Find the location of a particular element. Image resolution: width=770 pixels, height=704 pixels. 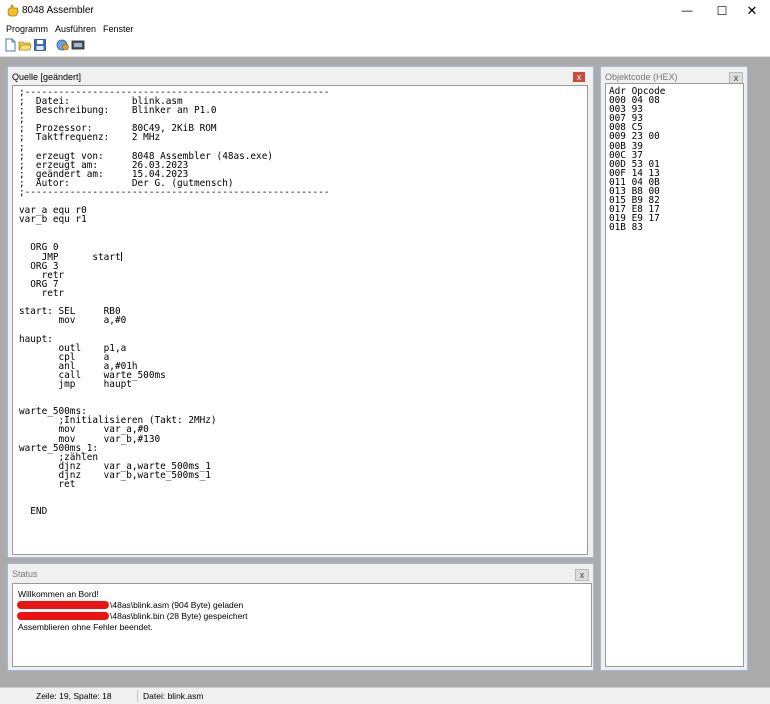

status-window-header: Status x is located at coordinates (300, 573).